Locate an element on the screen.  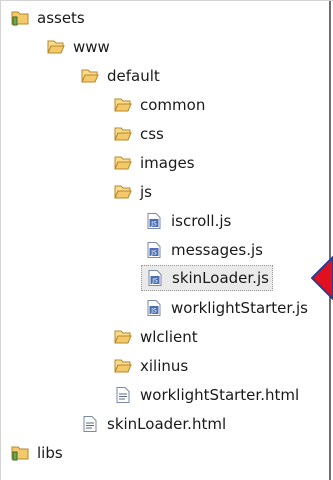
pointer-arrow-icon is located at coordinates (322, 280).